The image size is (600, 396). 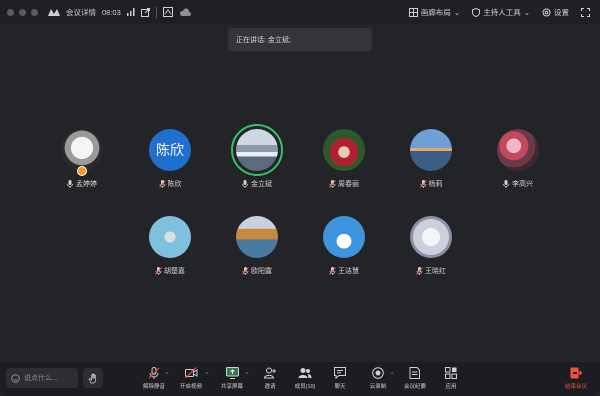 I want to click on participant-tile: 陈欣 陈欣, so click(x=170, y=159).